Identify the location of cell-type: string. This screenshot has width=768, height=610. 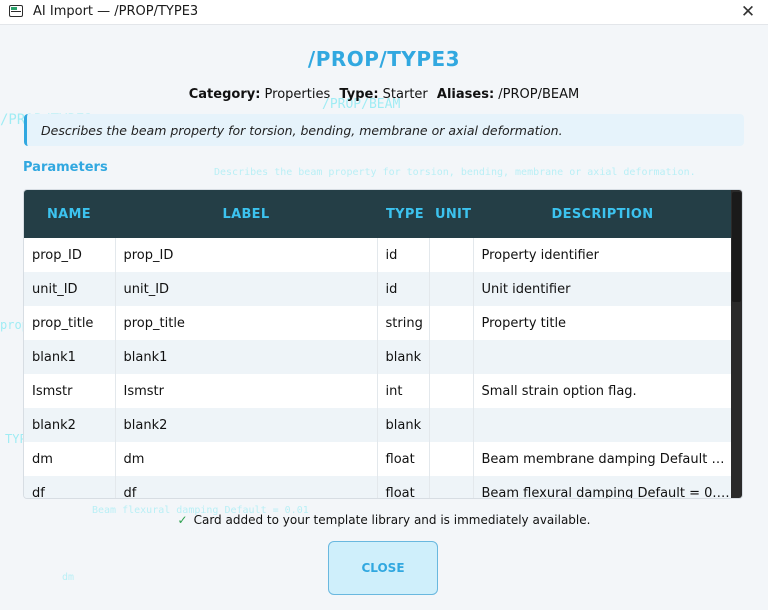
(403, 323).